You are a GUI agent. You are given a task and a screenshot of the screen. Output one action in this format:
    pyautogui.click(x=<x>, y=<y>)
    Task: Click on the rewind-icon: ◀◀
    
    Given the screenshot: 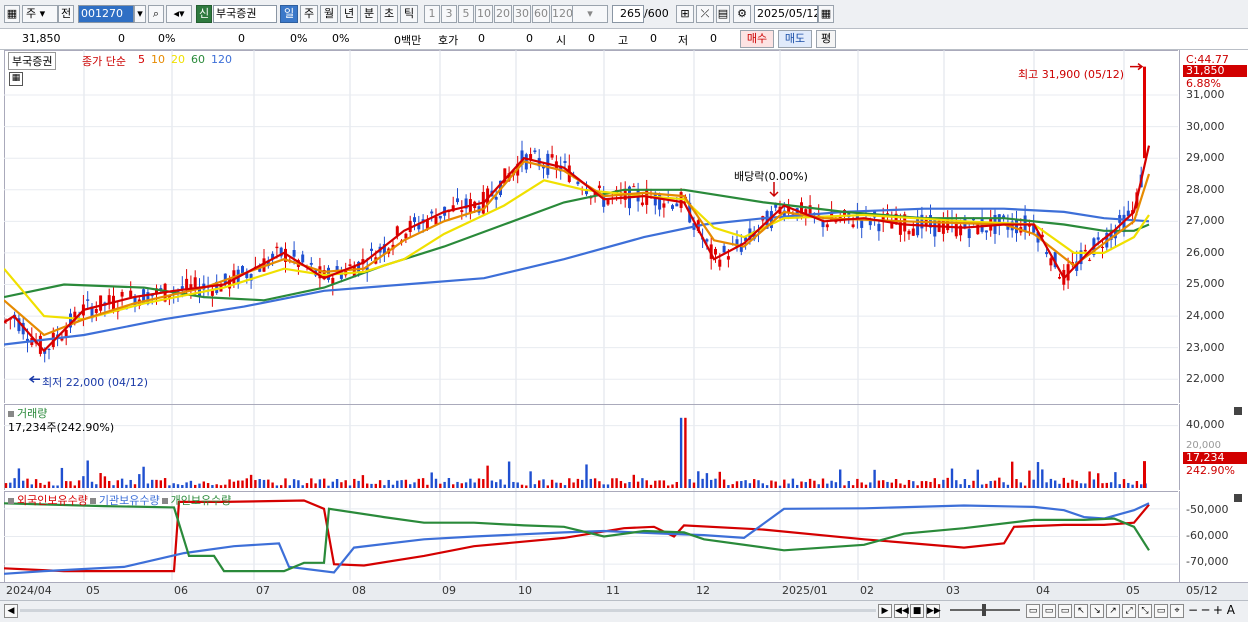 What is the action you would take?
    pyautogui.click(x=901, y=611)
    